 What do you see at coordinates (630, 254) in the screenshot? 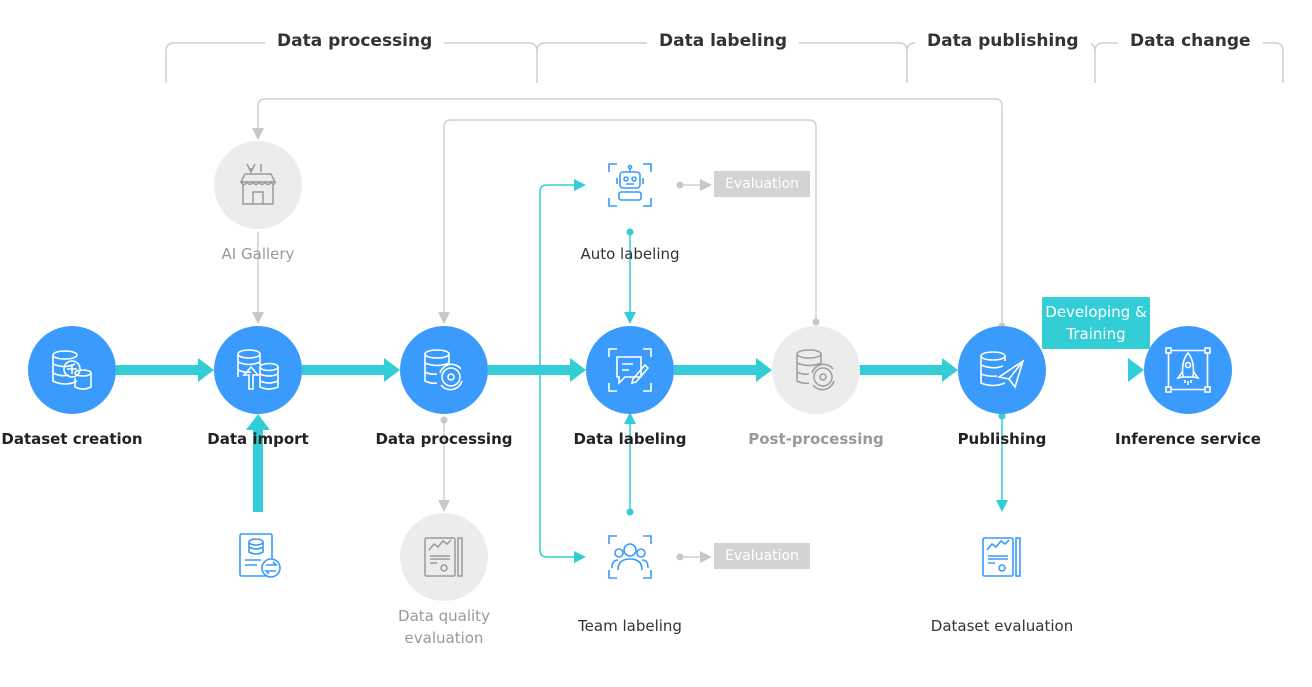
I see `auto-labeling-label: Auto labeling` at bounding box center [630, 254].